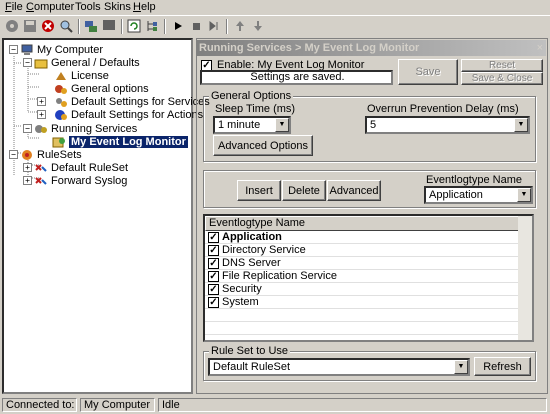 The width and height of the screenshot is (550, 414). I want to click on running-services-icon, so click(41, 129).